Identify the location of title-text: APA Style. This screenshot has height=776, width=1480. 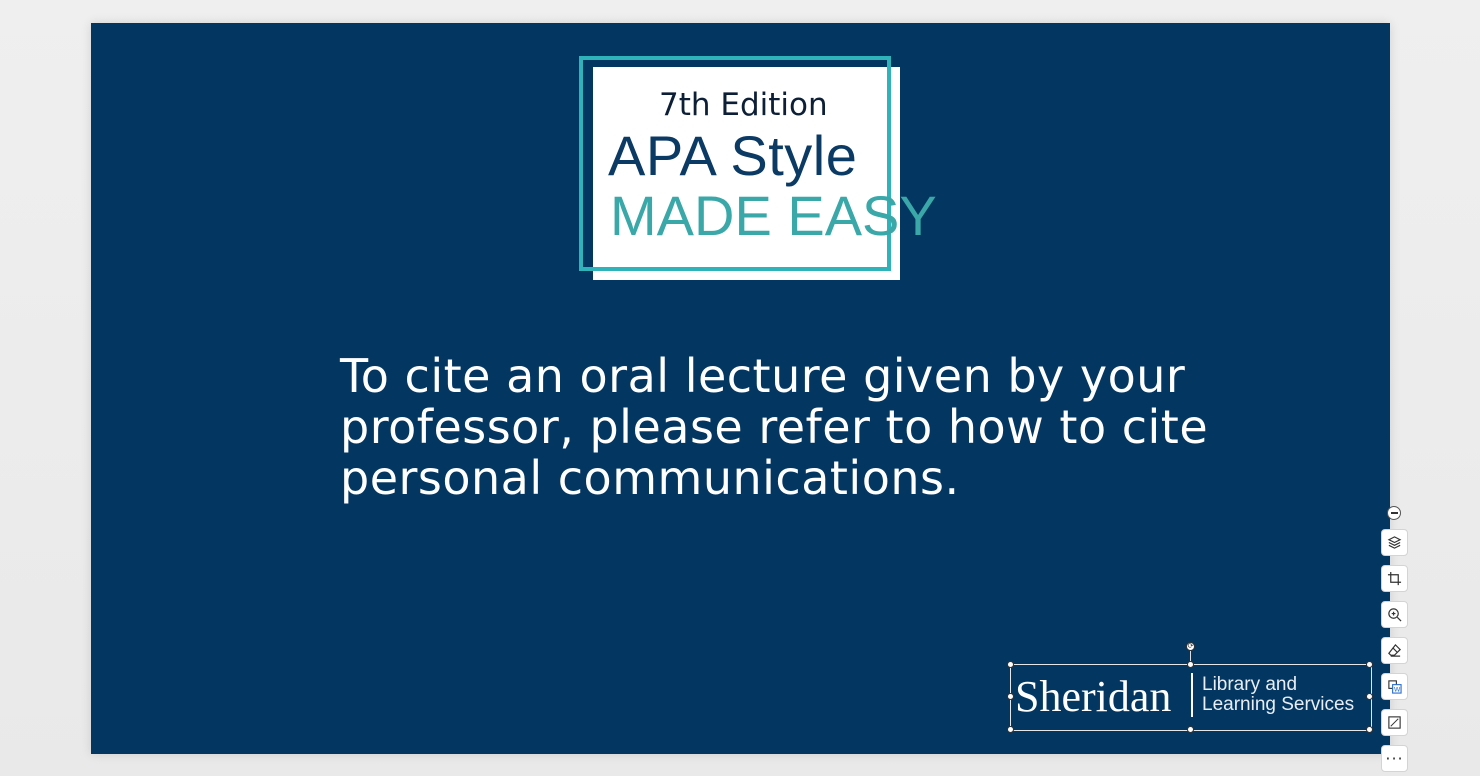
(733, 155).